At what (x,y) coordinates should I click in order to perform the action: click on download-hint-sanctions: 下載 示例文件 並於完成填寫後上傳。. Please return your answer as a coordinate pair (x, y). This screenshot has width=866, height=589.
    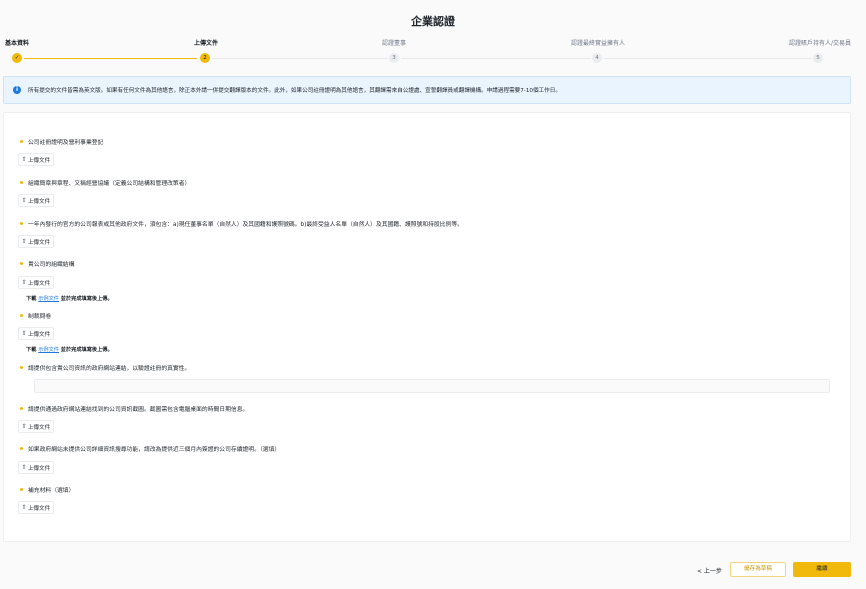
    Looking at the image, I should click on (69, 350).